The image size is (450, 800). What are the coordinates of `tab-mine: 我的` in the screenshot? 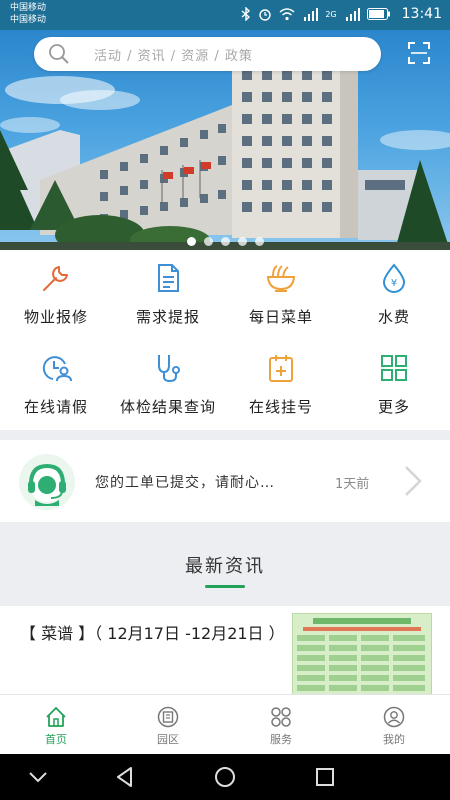 It's located at (394, 725).